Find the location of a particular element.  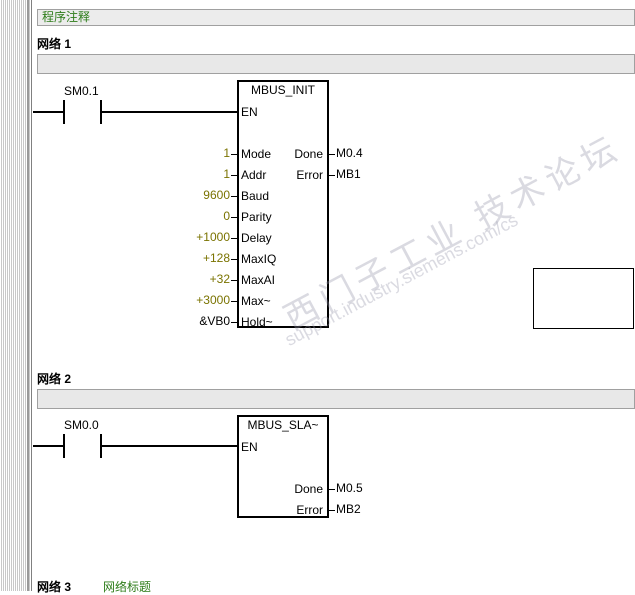

mbus-slave-block: MBUS_SLA~ EN Done Error is located at coordinates (283, 466).